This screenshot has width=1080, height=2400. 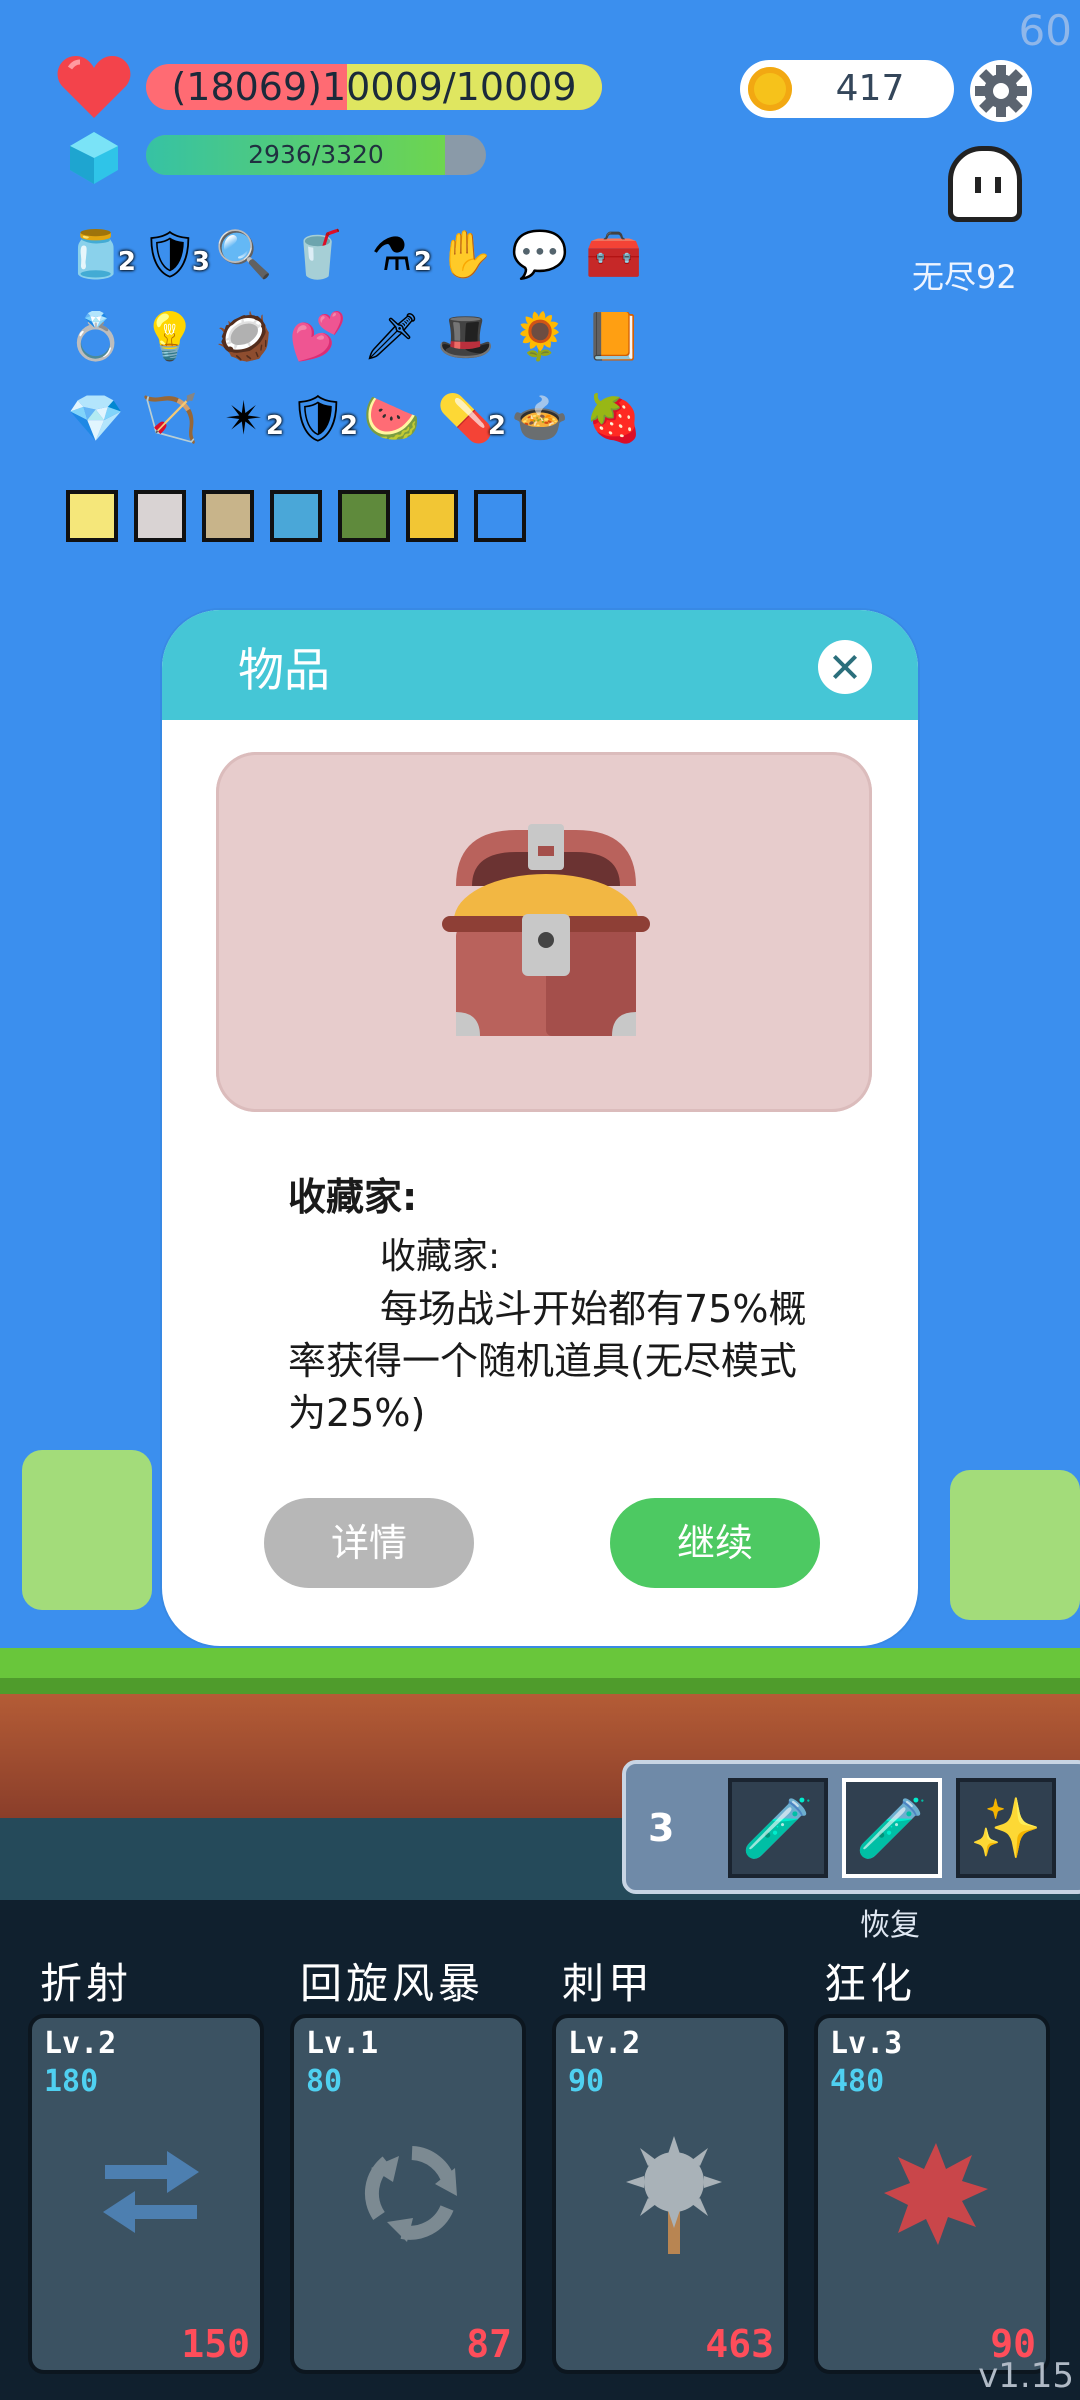 I want to click on coconut-glyph: 🥥, so click(x=244, y=336).